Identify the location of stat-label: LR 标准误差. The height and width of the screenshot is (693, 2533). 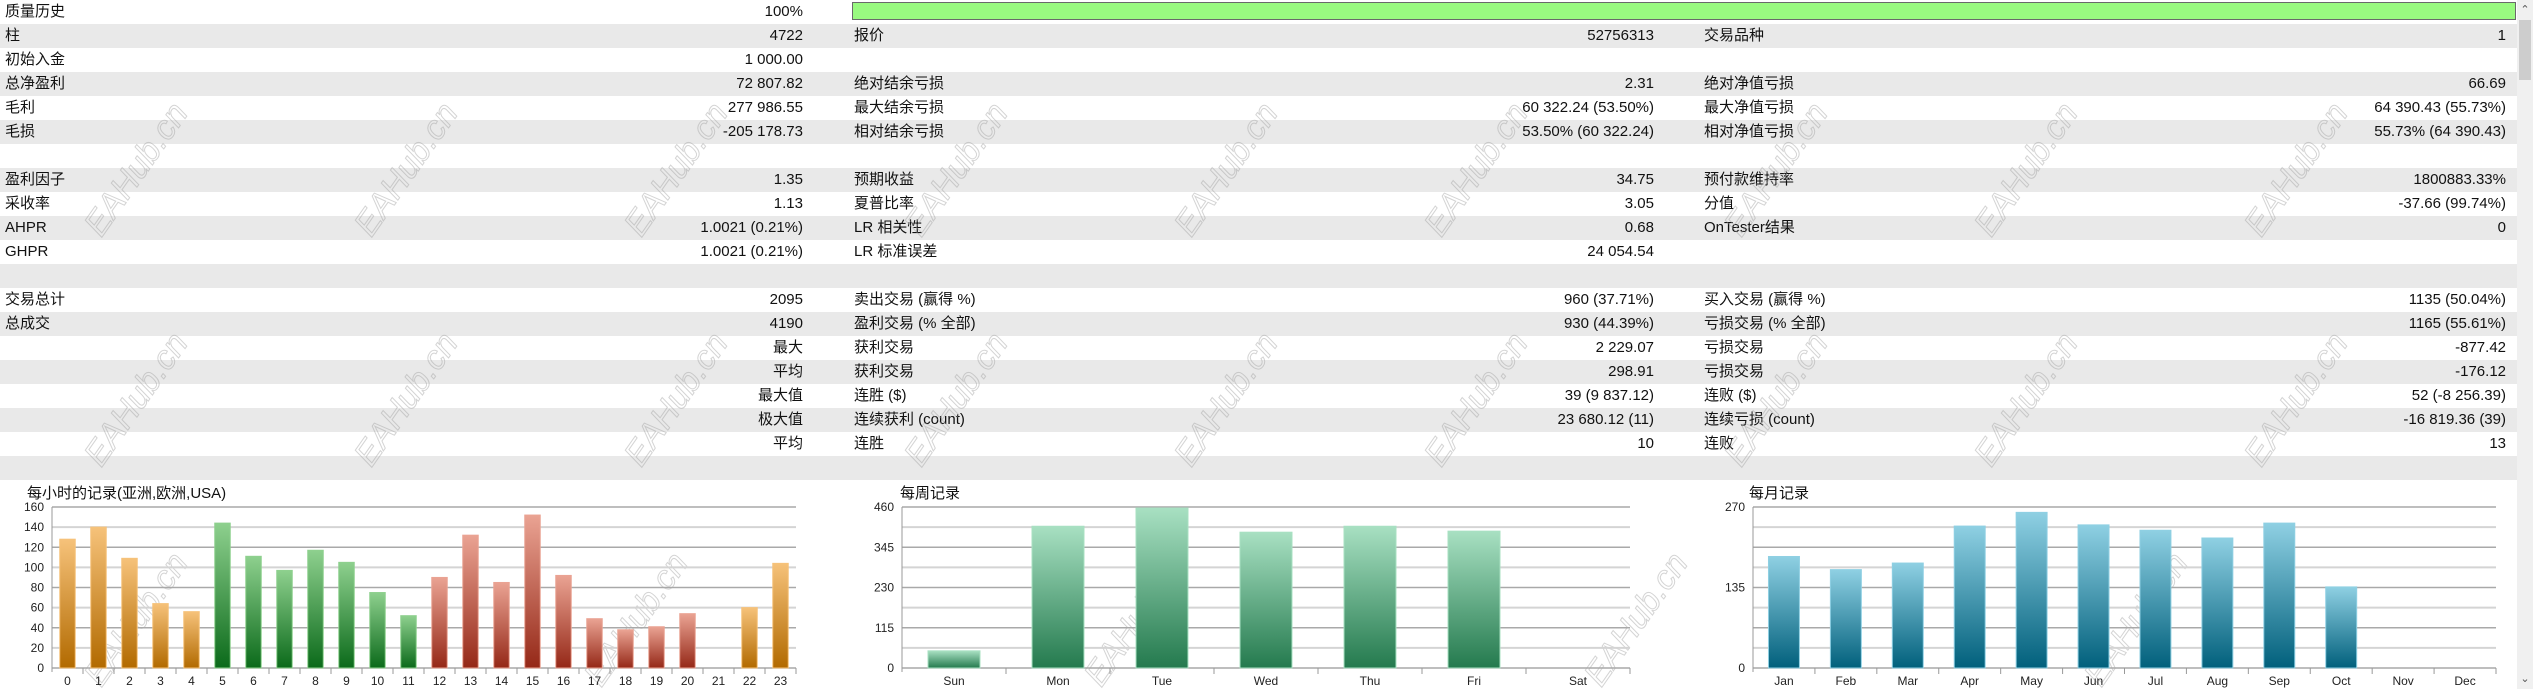
(896, 251).